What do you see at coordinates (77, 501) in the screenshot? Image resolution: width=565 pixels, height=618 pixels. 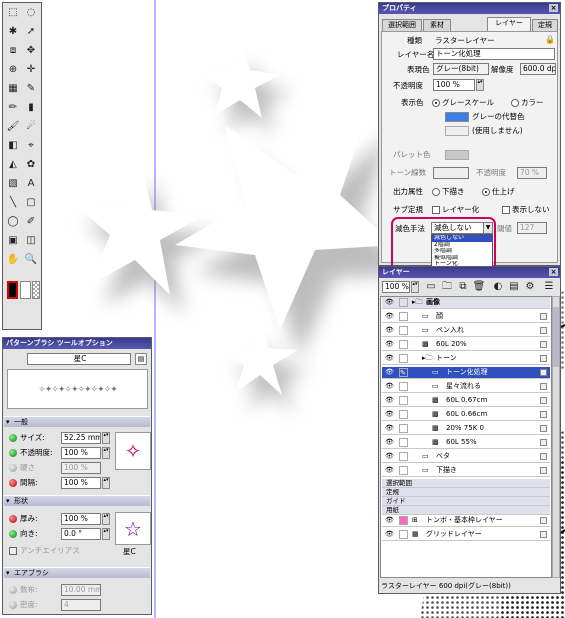 I see `section-shape: 形状` at bounding box center [77, 501].